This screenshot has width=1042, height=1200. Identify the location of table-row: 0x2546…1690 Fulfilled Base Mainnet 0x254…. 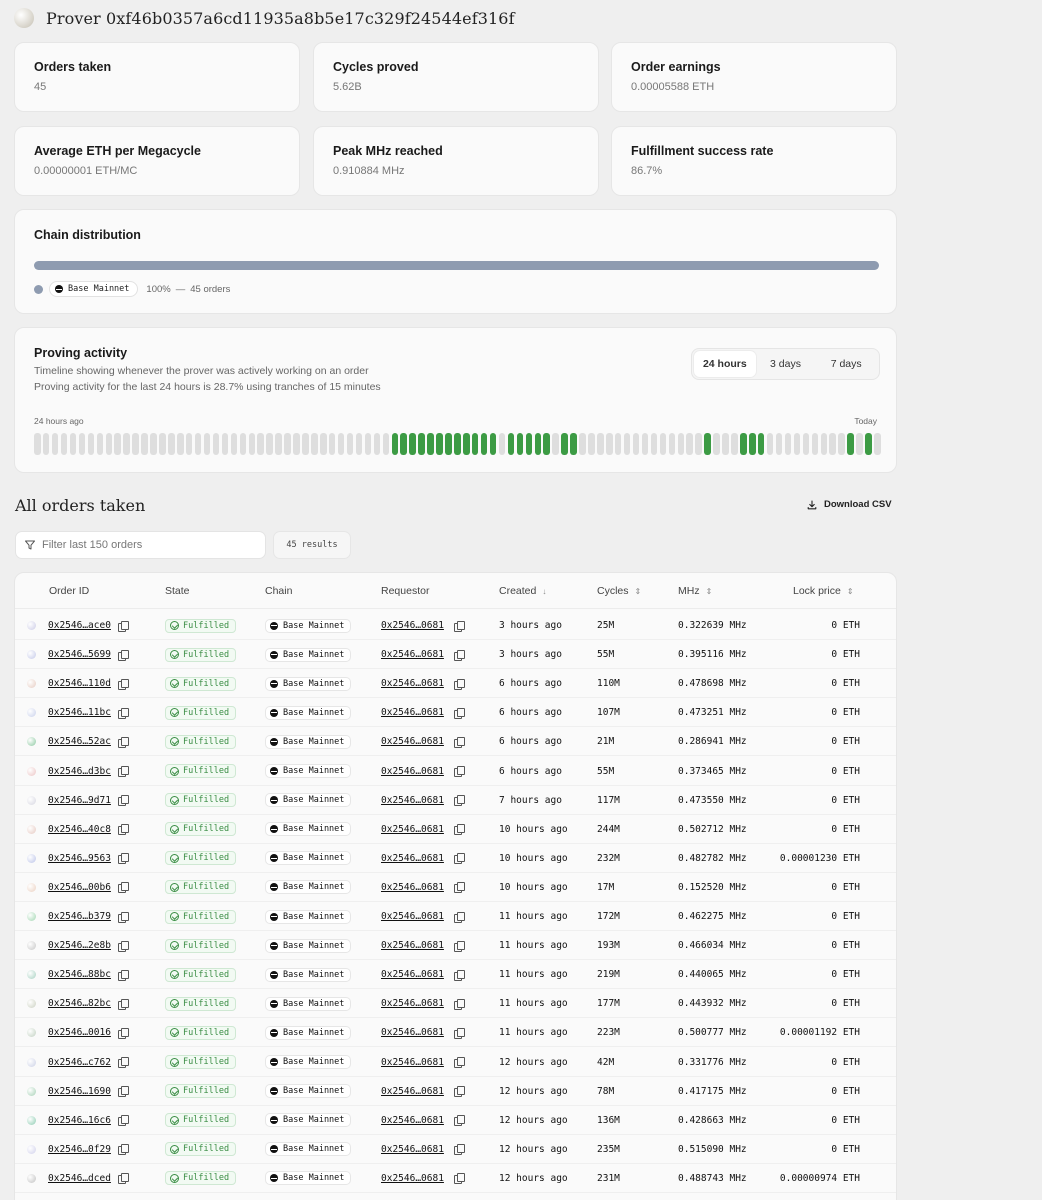
(455, 1091).